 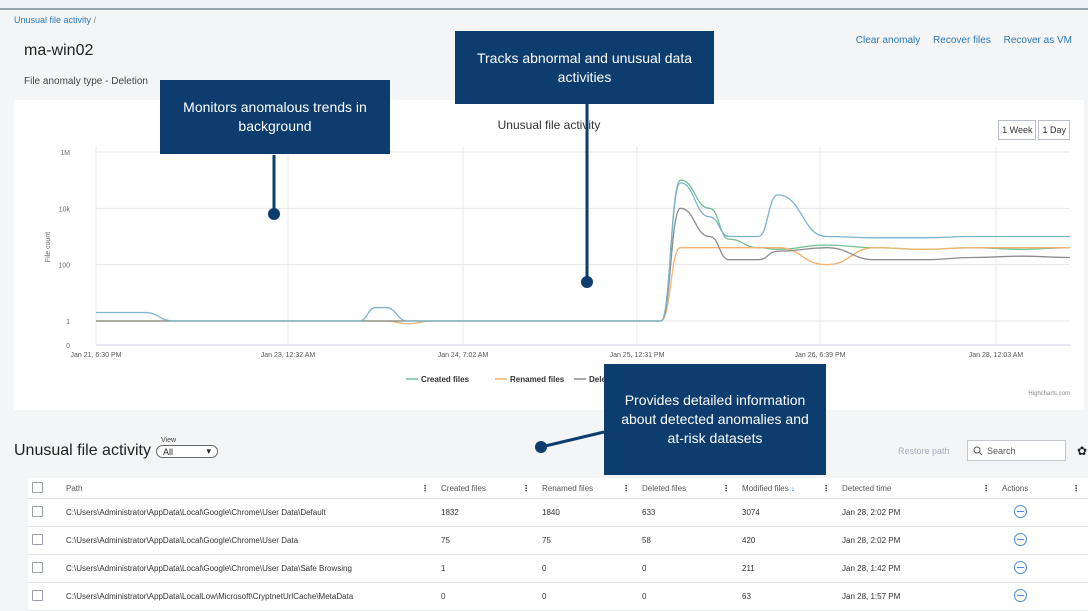 I want to click on cell-modified: 211, so click(x=788, y=568).